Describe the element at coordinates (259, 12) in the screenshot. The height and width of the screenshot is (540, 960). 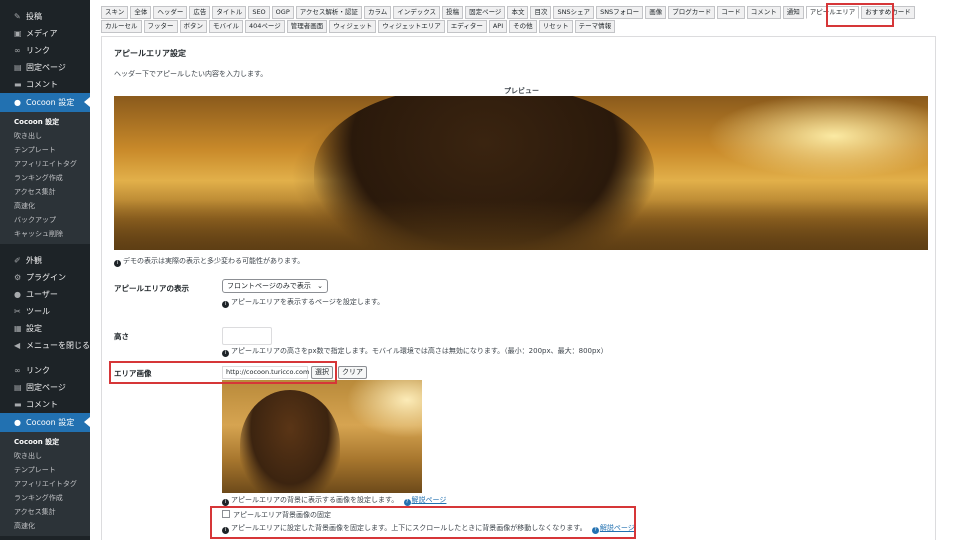
I see `tab-row1-5: SEO` at that location.